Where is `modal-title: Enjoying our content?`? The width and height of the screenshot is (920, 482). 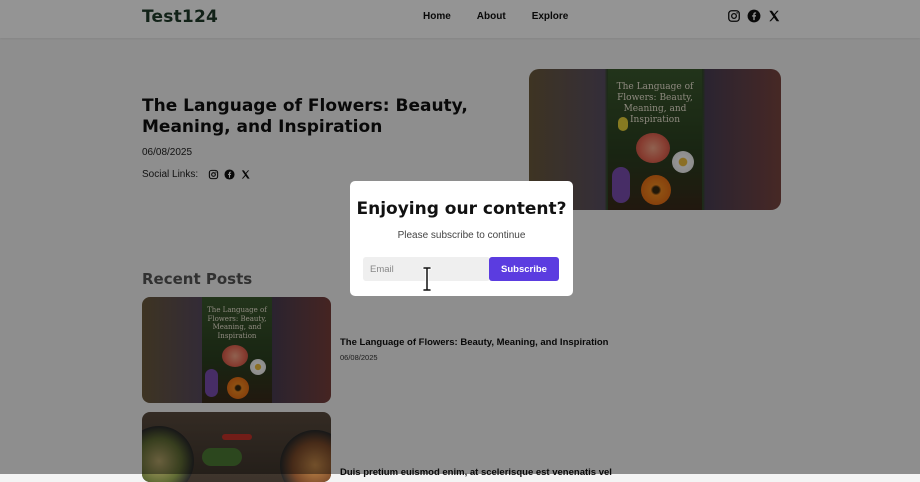
modal-title: Enjoying our content? is located at coordinates (461, 209).